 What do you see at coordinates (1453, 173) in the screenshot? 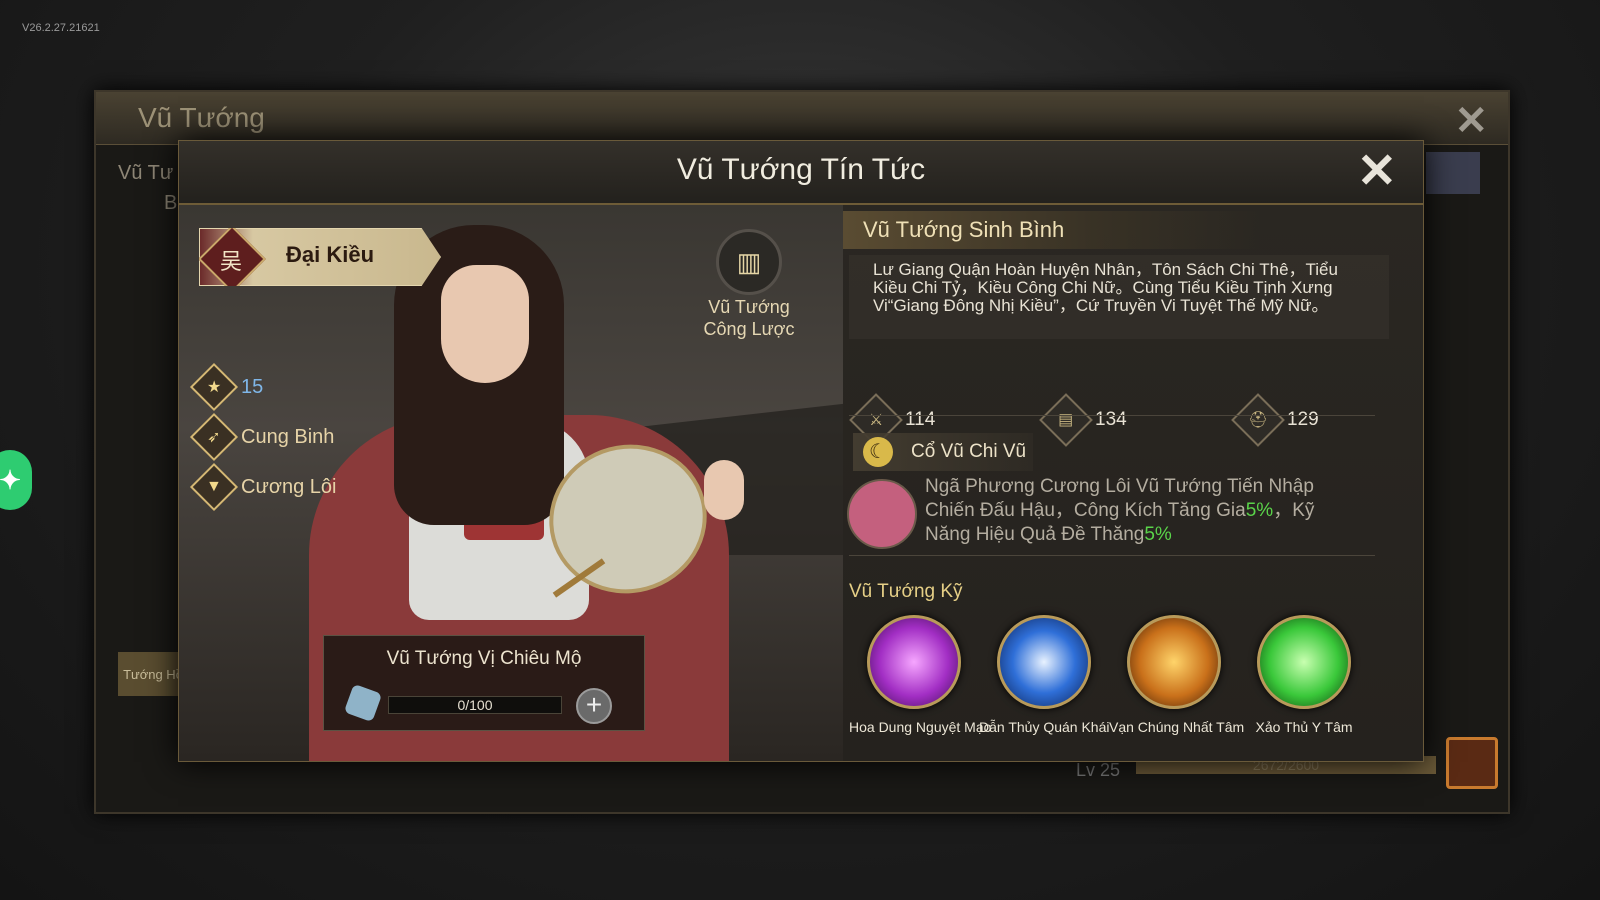
I see `background-right-panel` at bounding box center [1453, 173].